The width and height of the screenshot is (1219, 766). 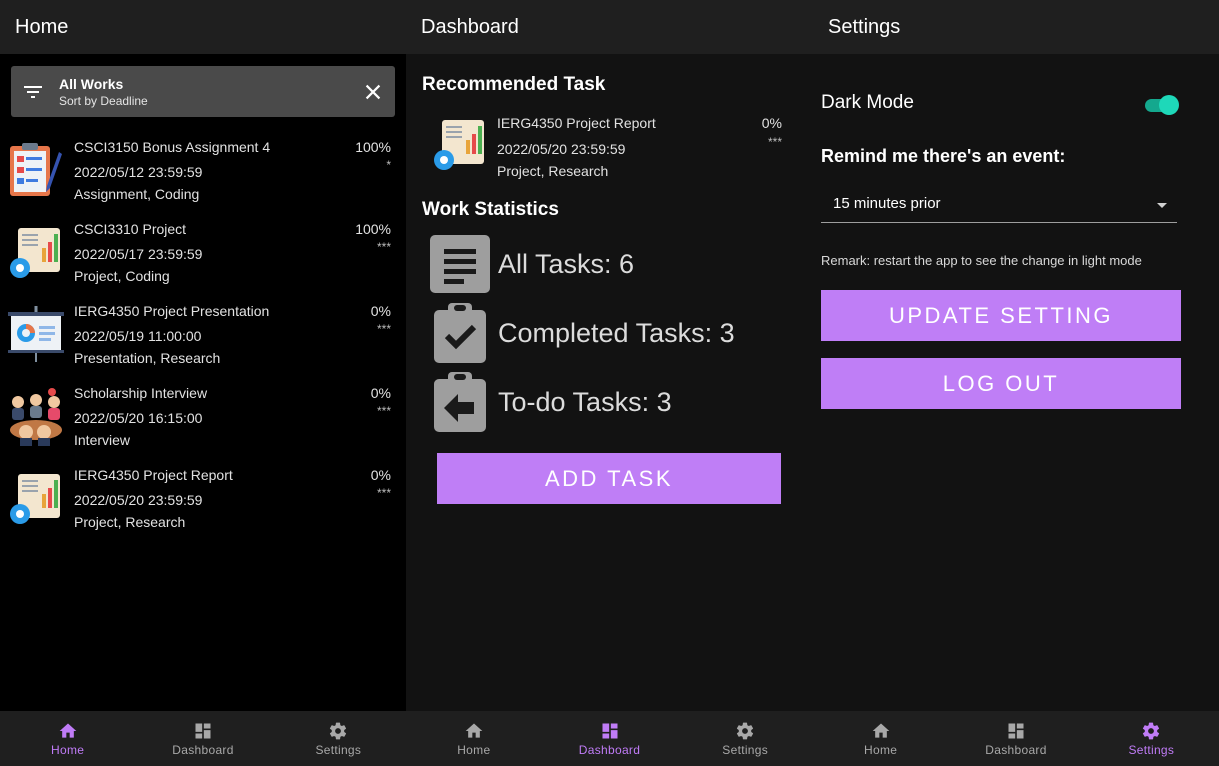 I want to click on stat-all-tasks: All Tasks: 6, so click(x=610, y=264).